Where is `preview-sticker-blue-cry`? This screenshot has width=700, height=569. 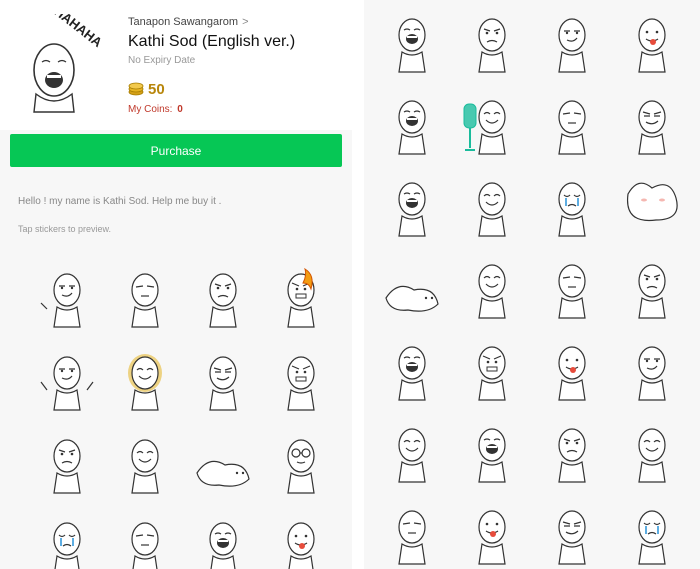 preview-sticker-blue-cry is located at coordinates (652, 530).